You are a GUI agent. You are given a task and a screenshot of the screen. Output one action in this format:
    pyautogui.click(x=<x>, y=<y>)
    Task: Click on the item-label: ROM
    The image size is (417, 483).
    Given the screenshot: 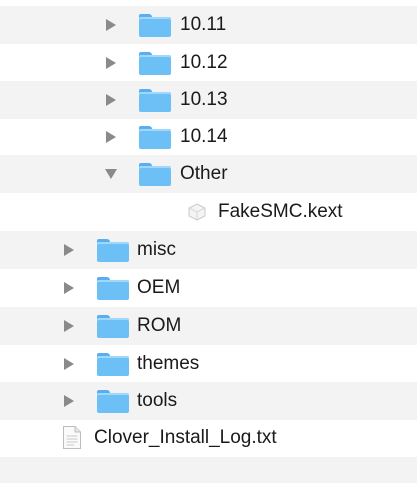 What is the action you would take?
    pyautogui.click(x=159, y=325)
    